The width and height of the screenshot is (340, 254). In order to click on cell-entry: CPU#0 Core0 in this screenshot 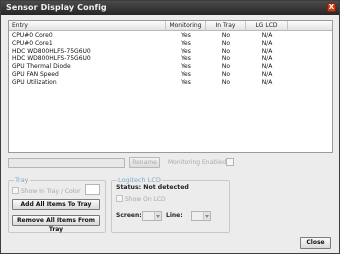, I will do `click(32, 35)`.